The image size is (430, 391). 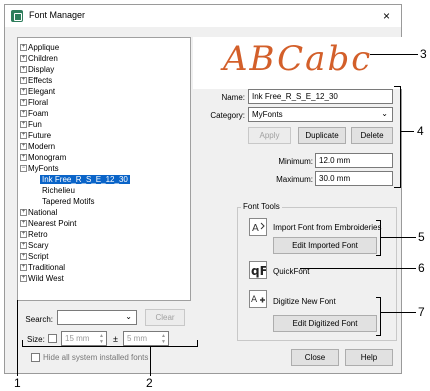 What do you see at coordinates (294, 179) in the screenshot?
I see `maximum-label: Maximum:` at bounding box center [294, 179].